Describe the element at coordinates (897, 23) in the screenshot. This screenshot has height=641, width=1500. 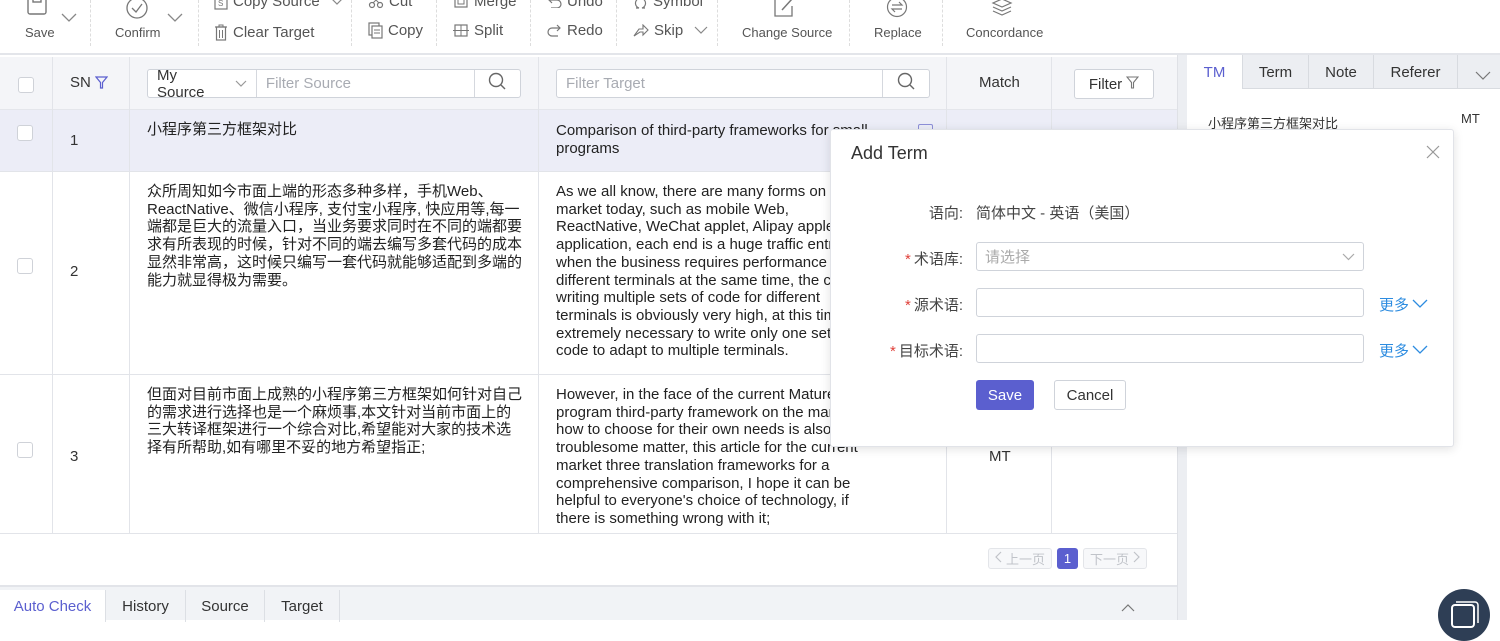
I see `replace-button: Replace` at that location.